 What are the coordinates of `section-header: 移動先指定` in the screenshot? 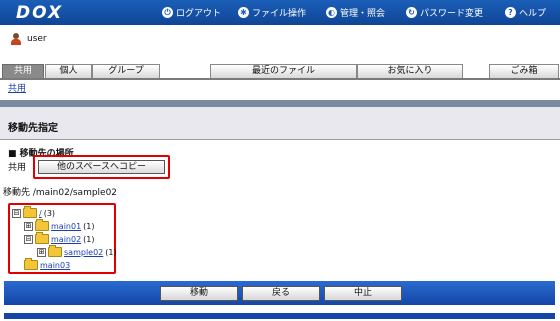 It's located at (280, 123).